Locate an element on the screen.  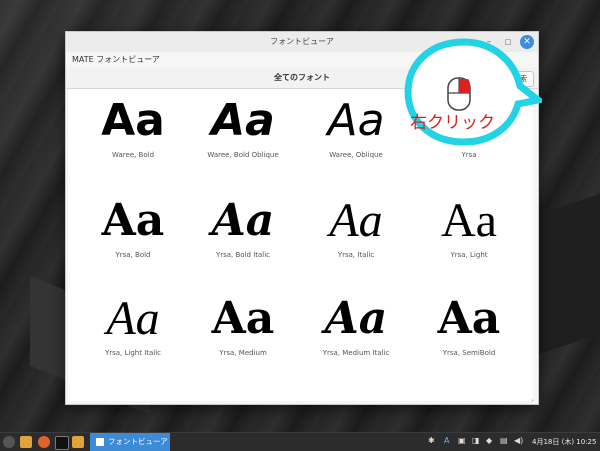
mouse-icon is located at coordinates (459, 94).